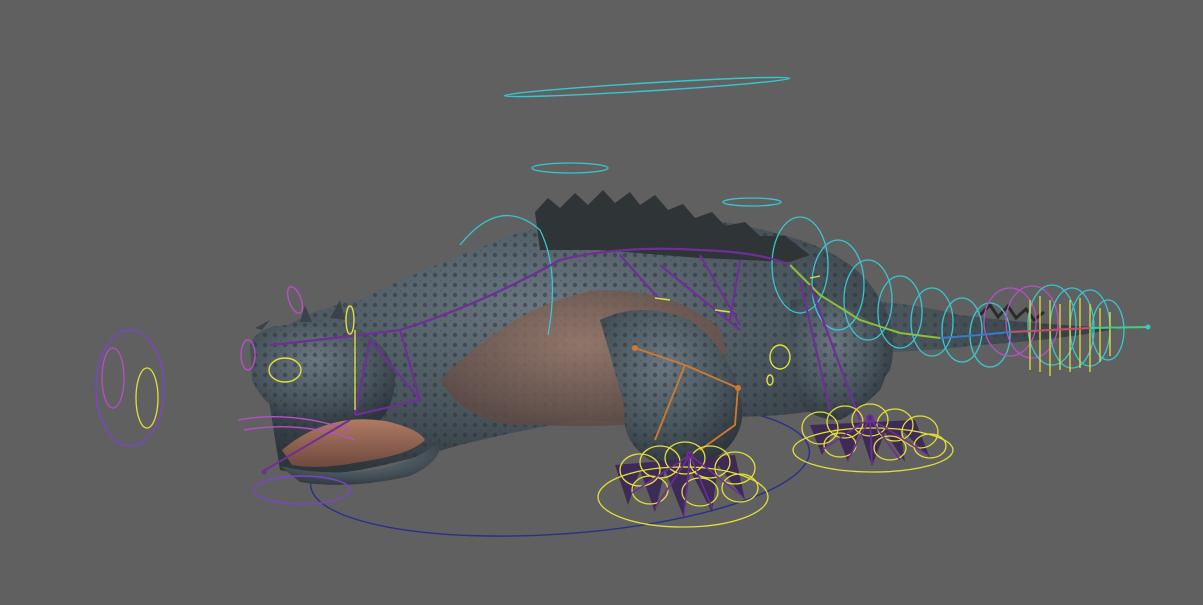 Image resolution: width=1203 pixels, height=605 pixels. I want to click on world-control-line, so click(647, 86).